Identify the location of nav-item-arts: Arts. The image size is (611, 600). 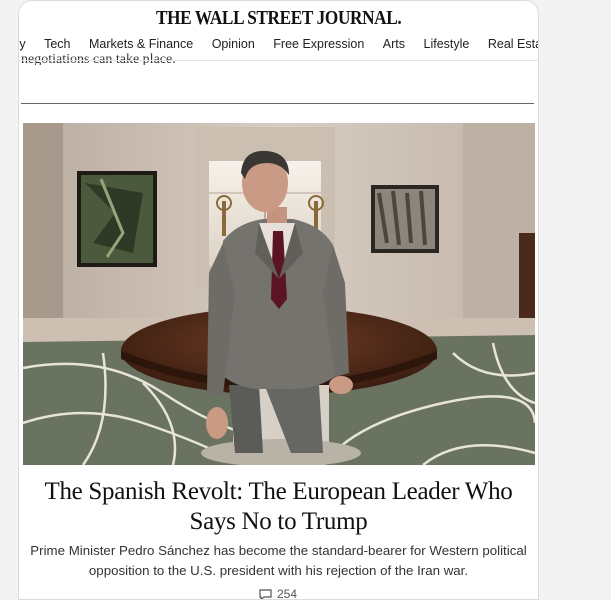
(394, 44).